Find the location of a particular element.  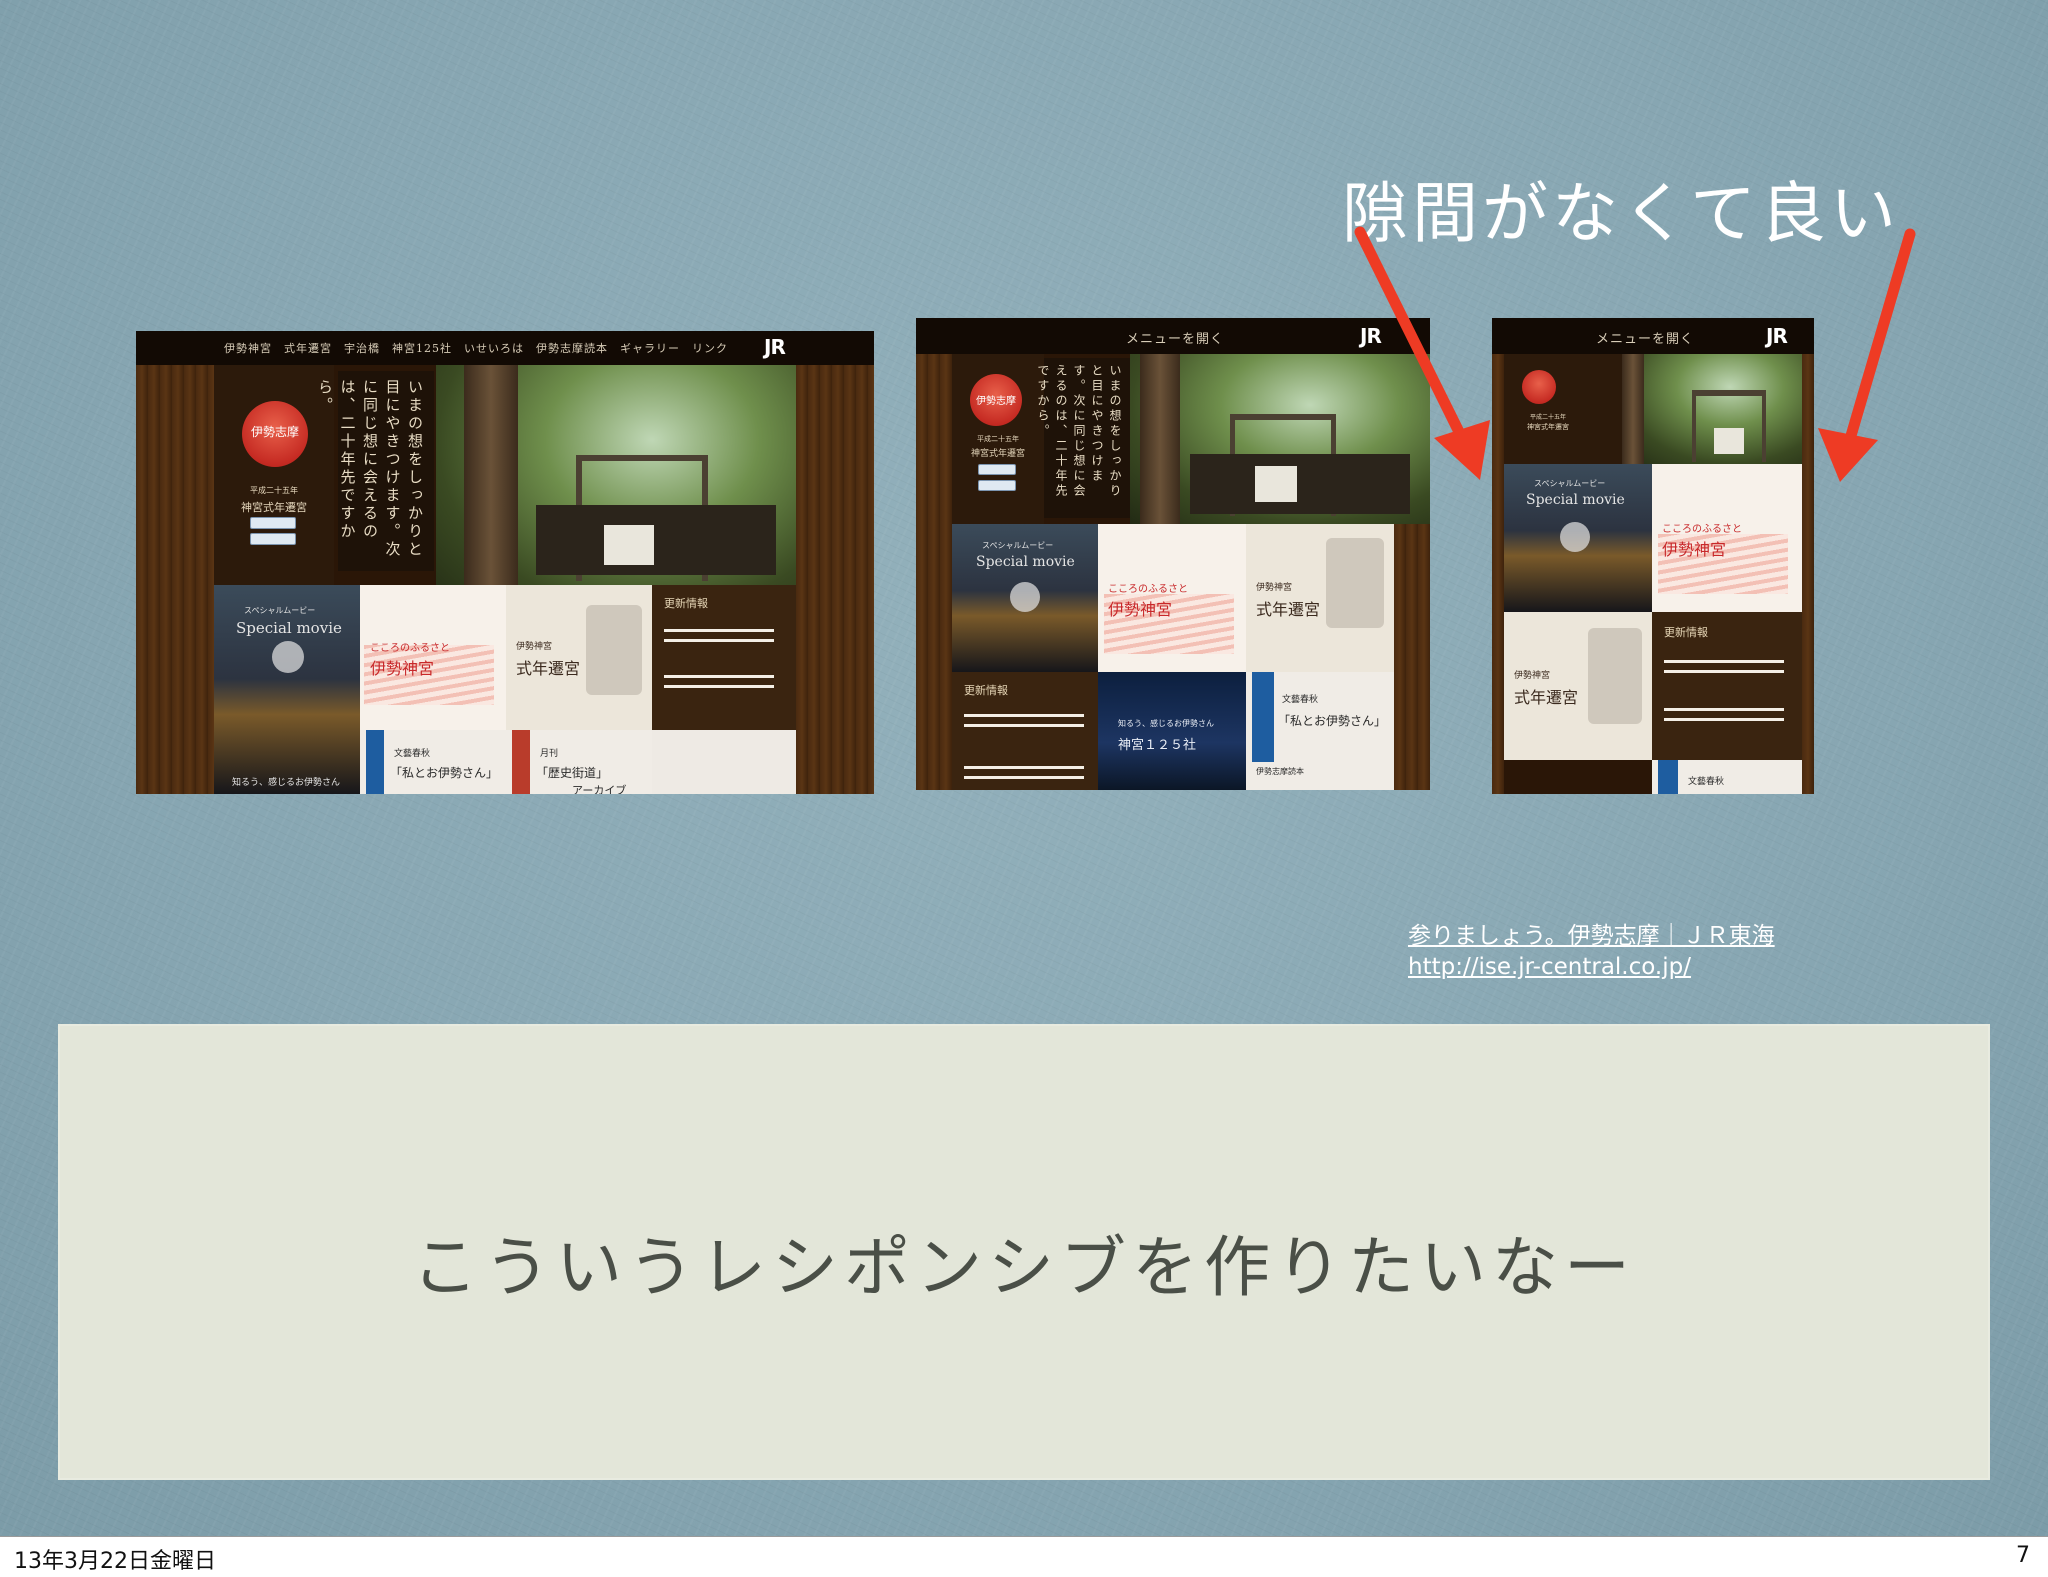

caption-text: こういうレシポンシブを作りたいなー is located at coordinates (1024, 1267).